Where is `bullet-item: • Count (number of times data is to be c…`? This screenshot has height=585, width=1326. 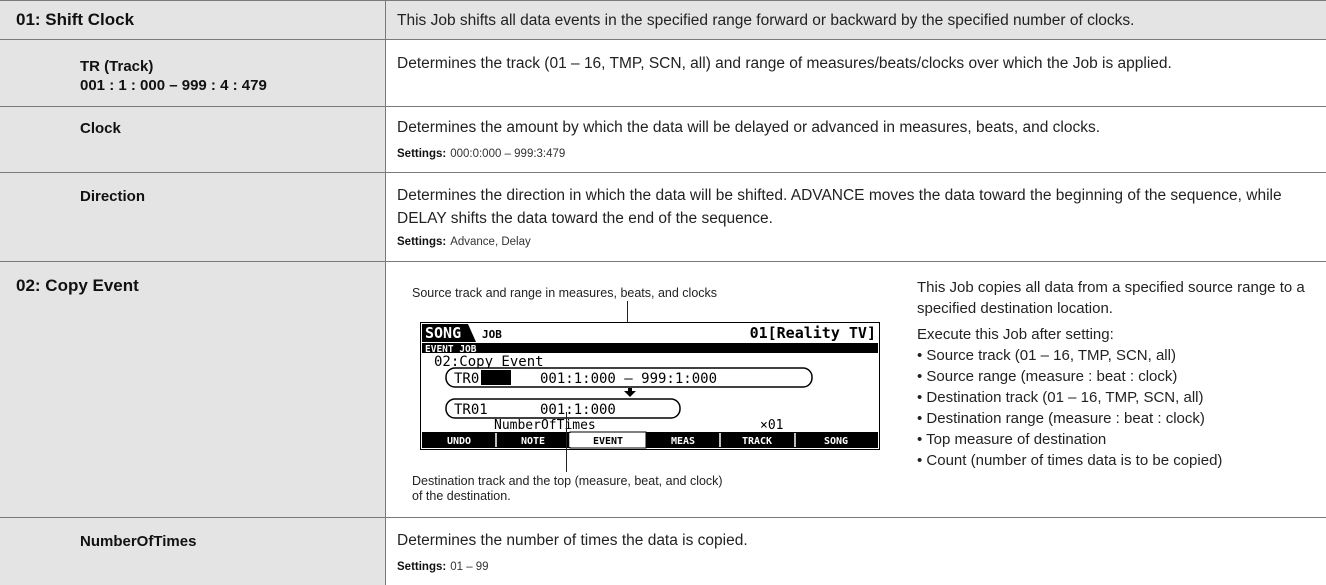 bullet-item: • Count (number of times data is to be c… is located at coordinates (1070, 460).